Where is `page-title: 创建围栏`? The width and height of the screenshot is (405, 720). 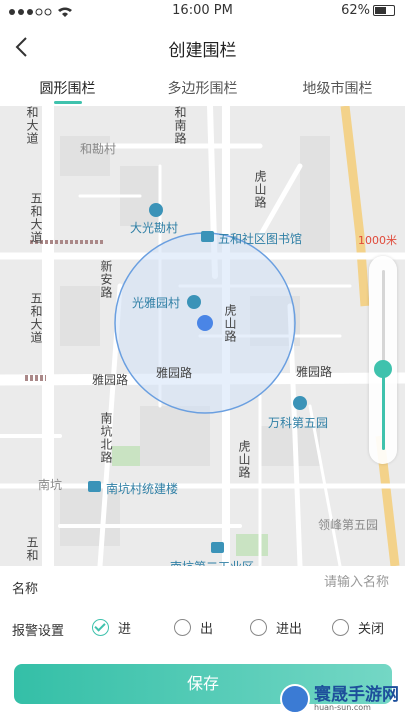 page-title: 创建围栏 is located at coordinates (202, 51).